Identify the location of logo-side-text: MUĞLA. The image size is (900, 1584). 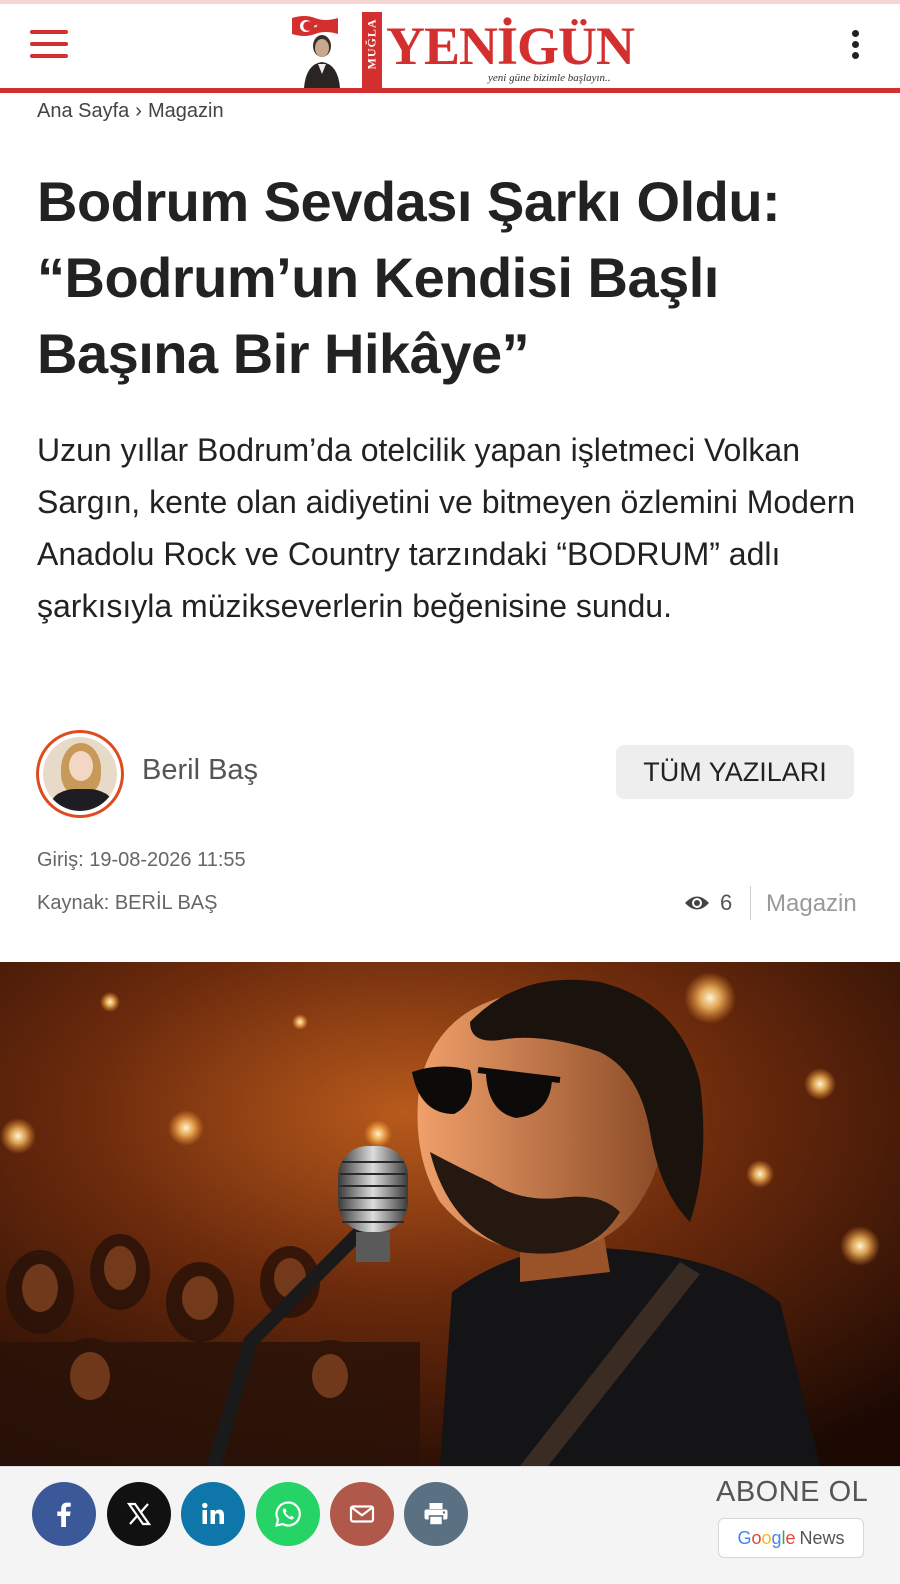
(371, 44).